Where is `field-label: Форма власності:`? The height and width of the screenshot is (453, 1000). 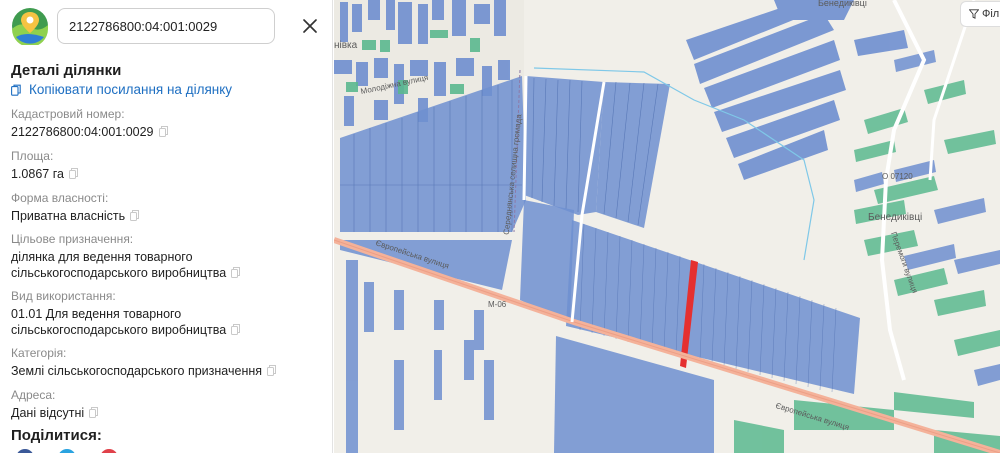
field-label: Форма власності: is located at coordinates (60, 198).